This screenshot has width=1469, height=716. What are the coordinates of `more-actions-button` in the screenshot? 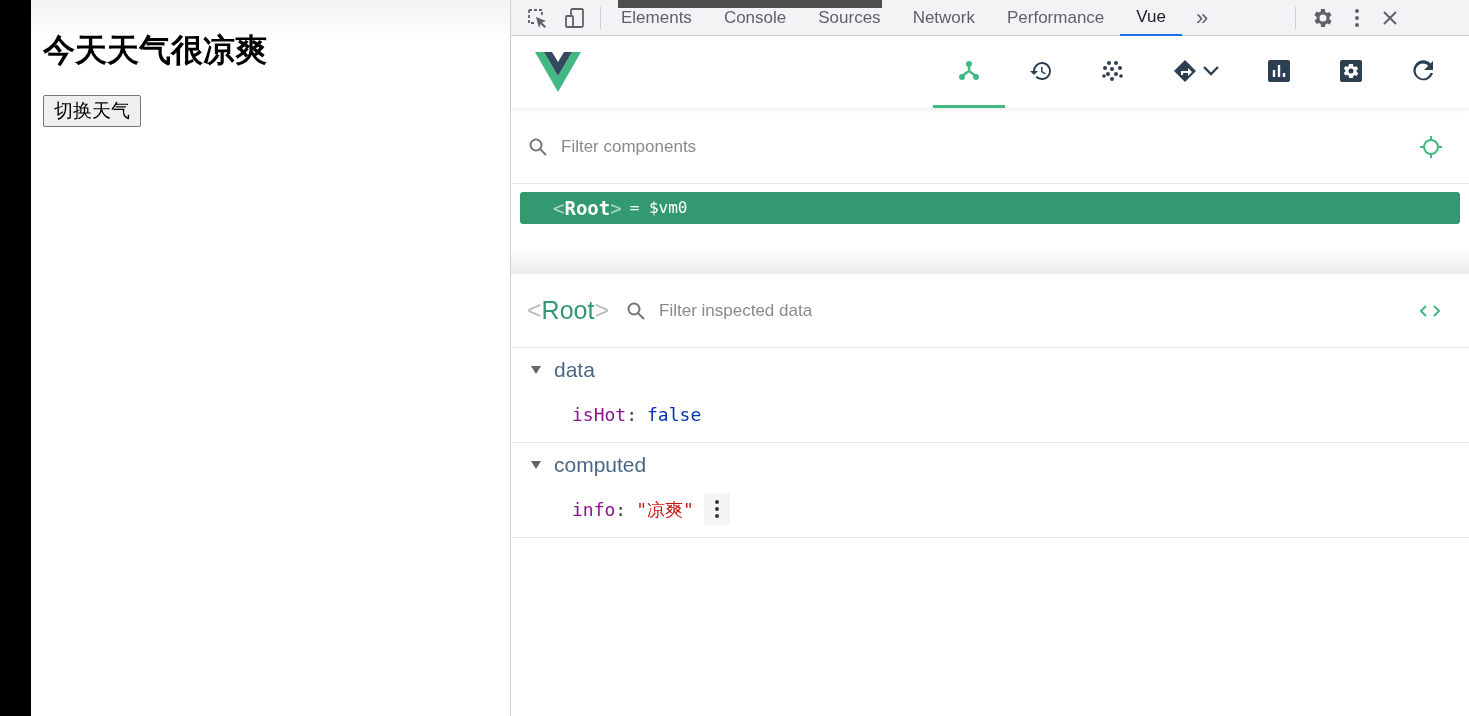 It's located at (716, 509).